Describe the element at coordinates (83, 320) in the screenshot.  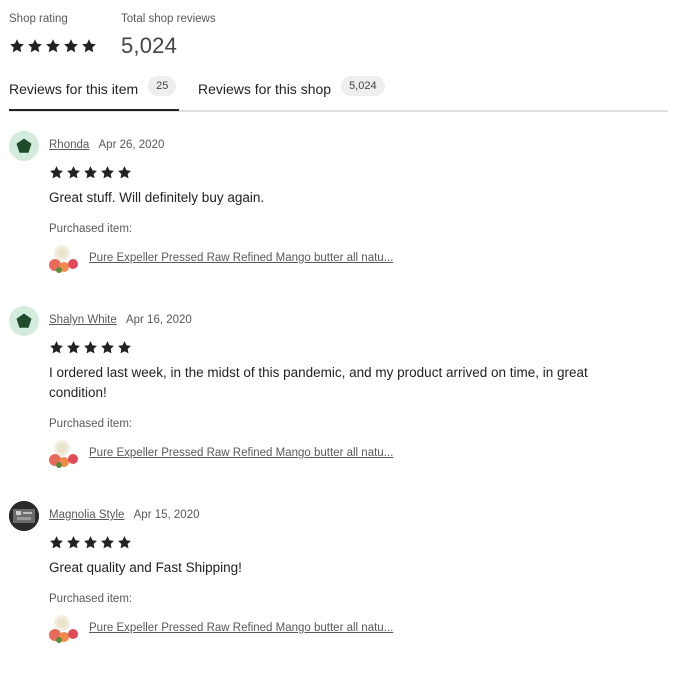
I see `reviewer-name-link: Shalyn White` at that location.